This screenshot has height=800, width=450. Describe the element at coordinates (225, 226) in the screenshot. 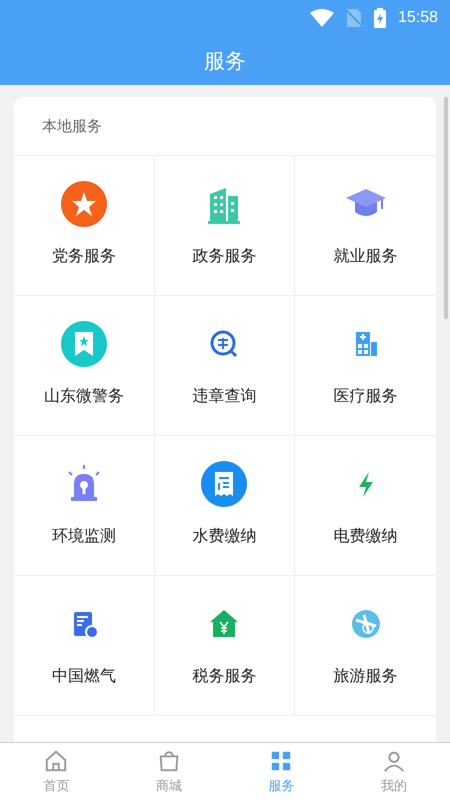

I see `service-tile: 政务服务` at that location.